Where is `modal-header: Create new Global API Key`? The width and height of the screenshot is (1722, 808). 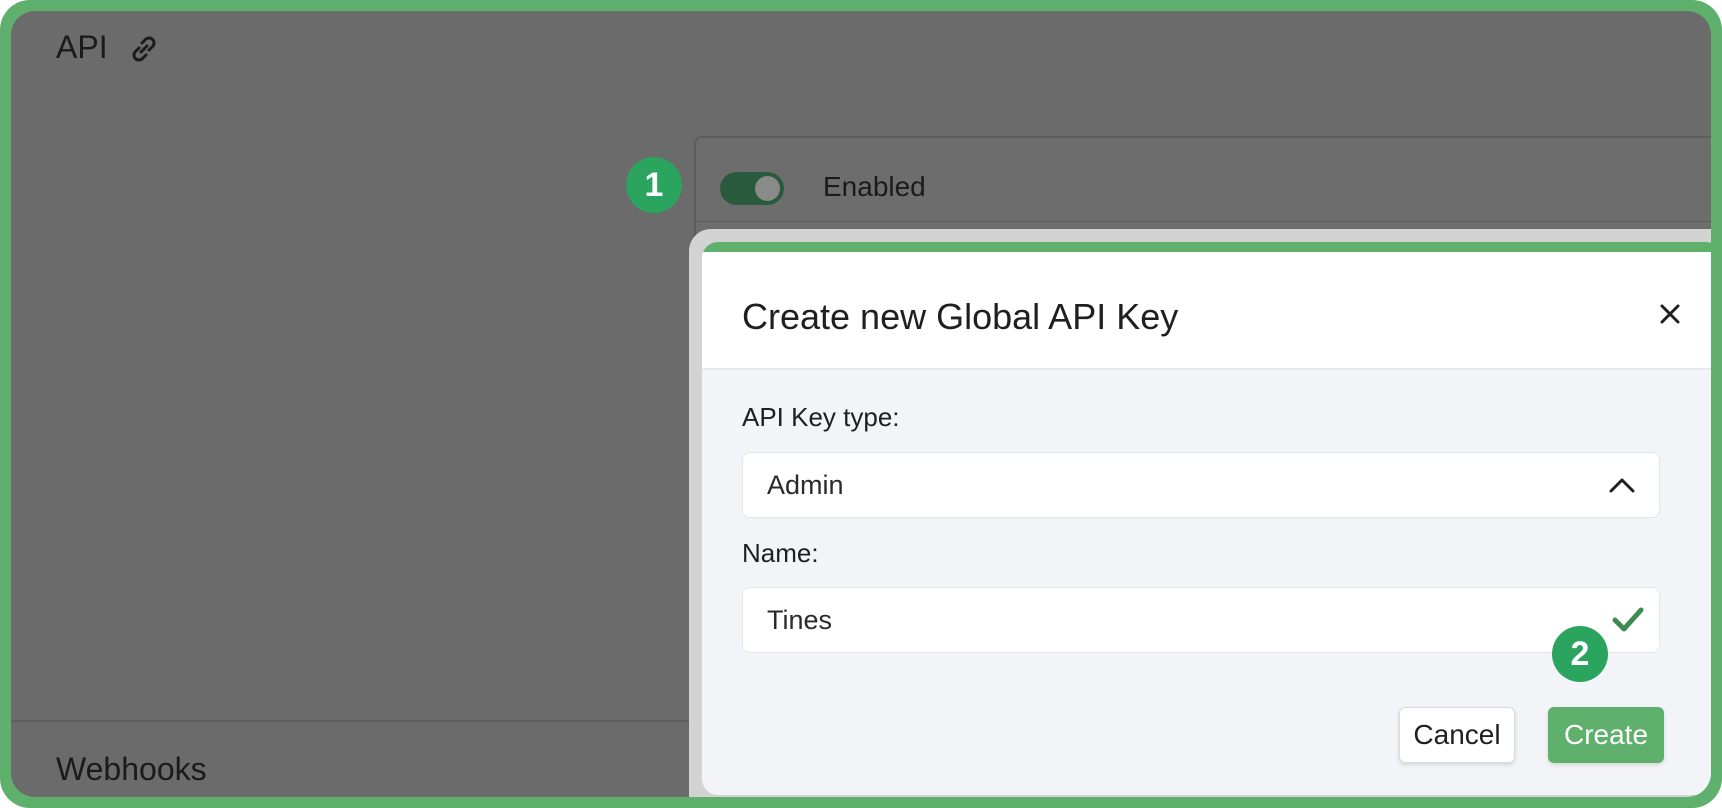 modal-header: Create new Global API Key is located at coordinates (1206, 311).